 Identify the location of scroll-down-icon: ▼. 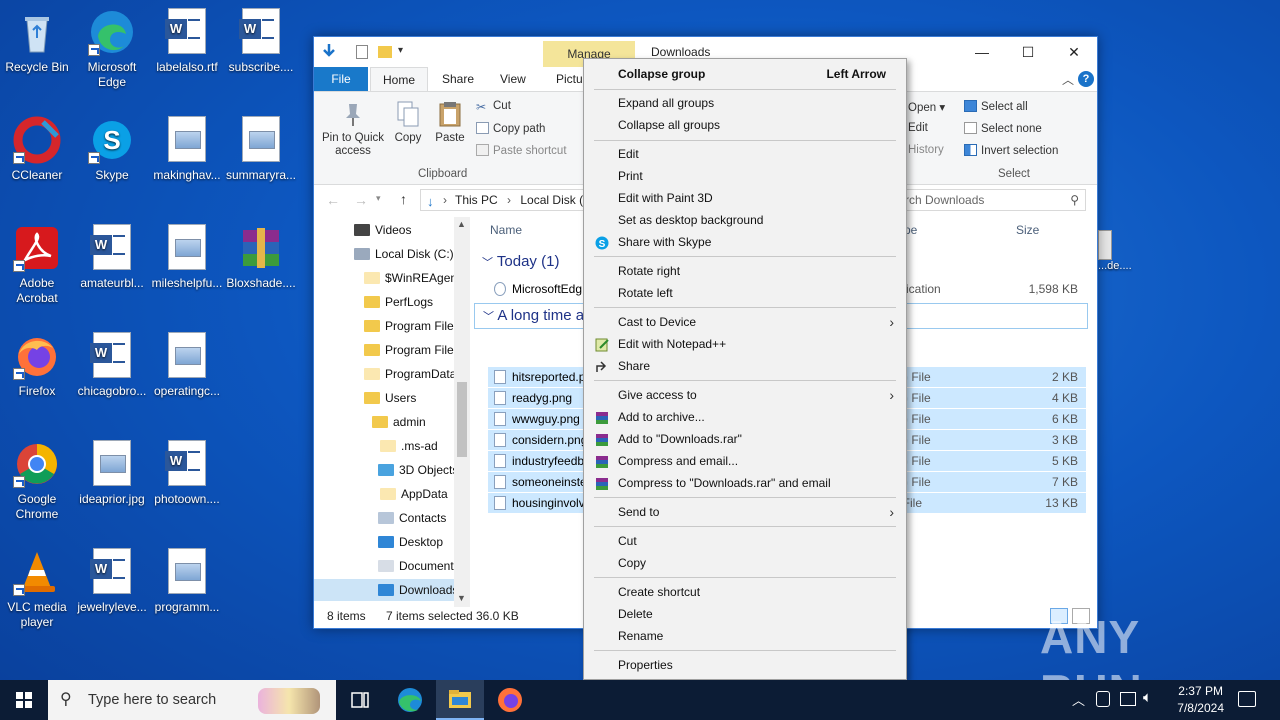
(461, 598).